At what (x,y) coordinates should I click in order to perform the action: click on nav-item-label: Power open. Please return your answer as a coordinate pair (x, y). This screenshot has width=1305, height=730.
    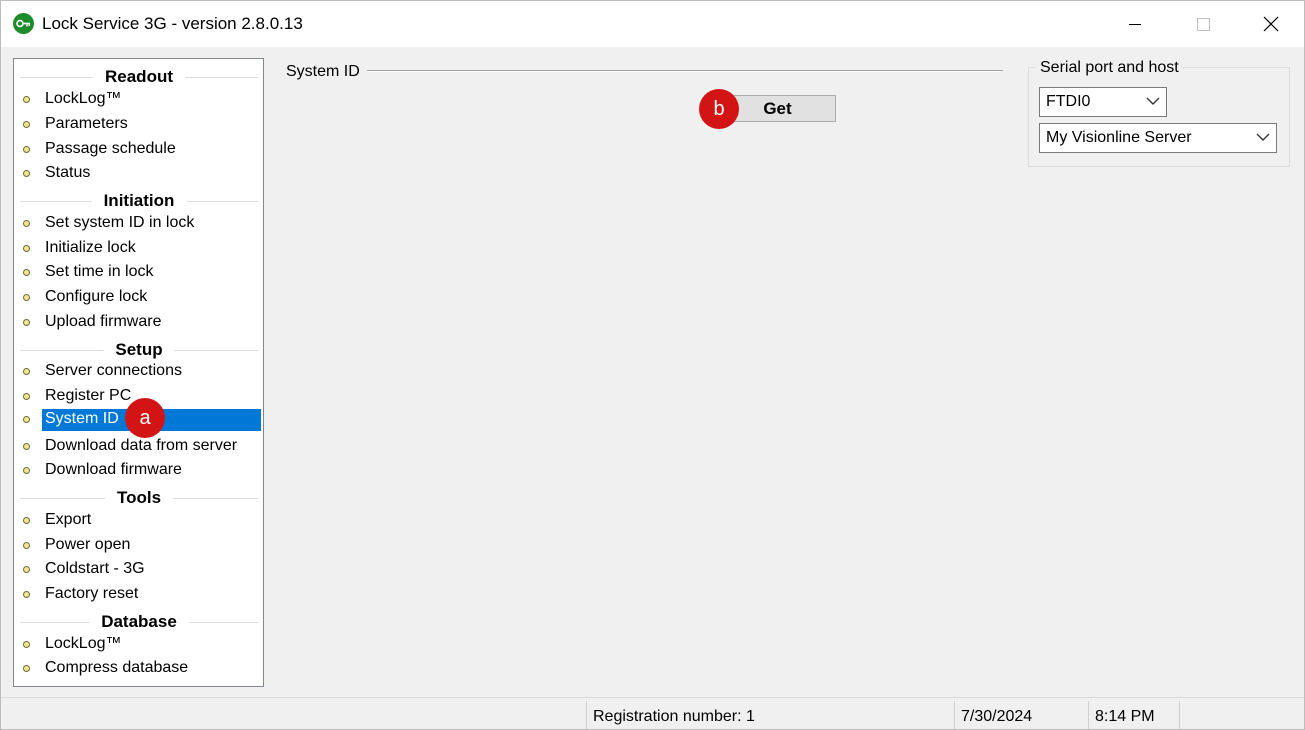
    Looking at the image, I should click on (88, 544).